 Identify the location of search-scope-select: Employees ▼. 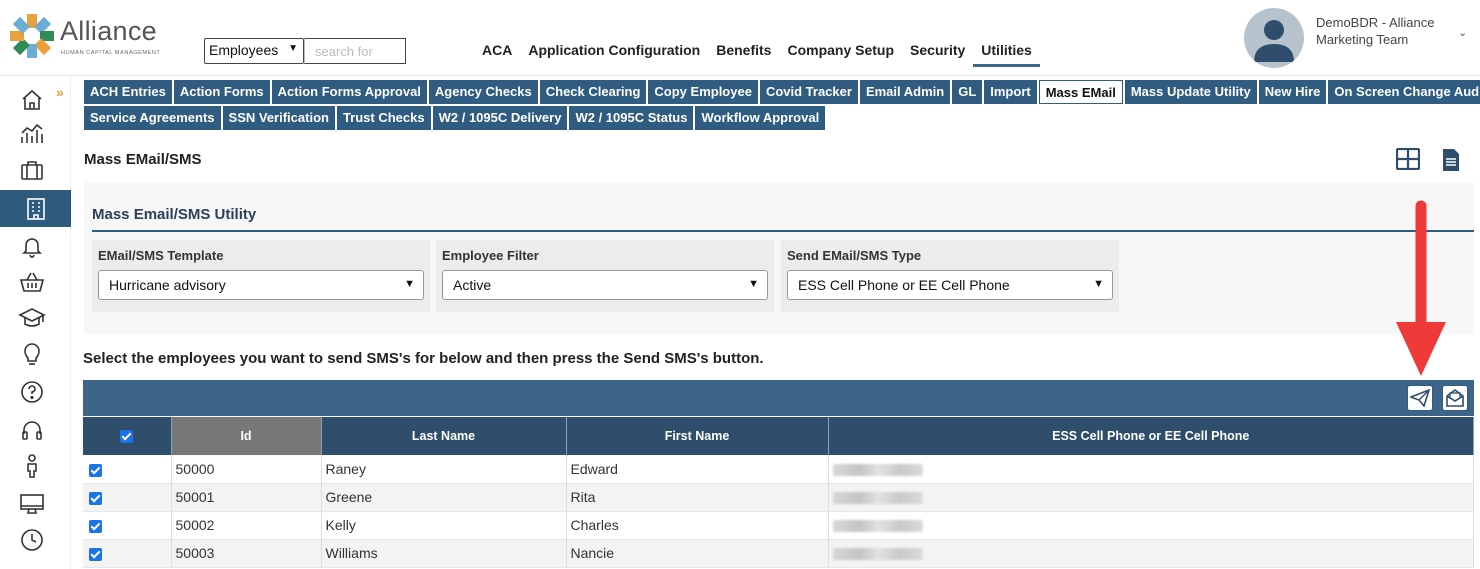
(254, 51).